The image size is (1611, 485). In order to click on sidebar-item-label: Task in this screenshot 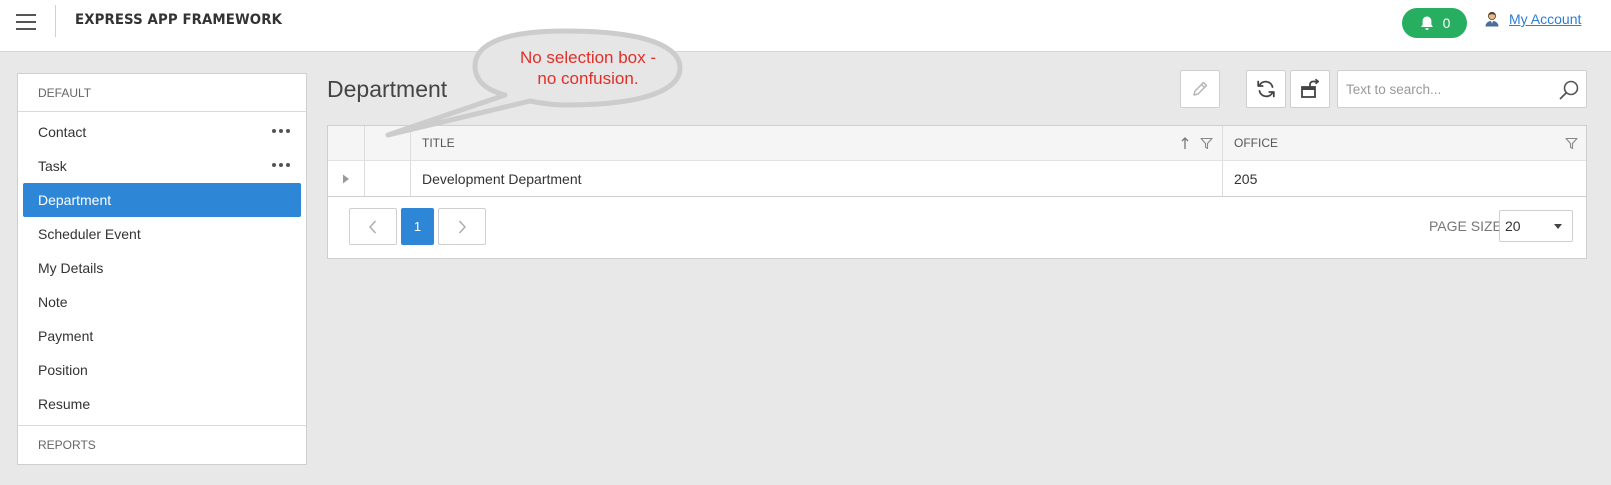, I will do `click(52, 166)`.